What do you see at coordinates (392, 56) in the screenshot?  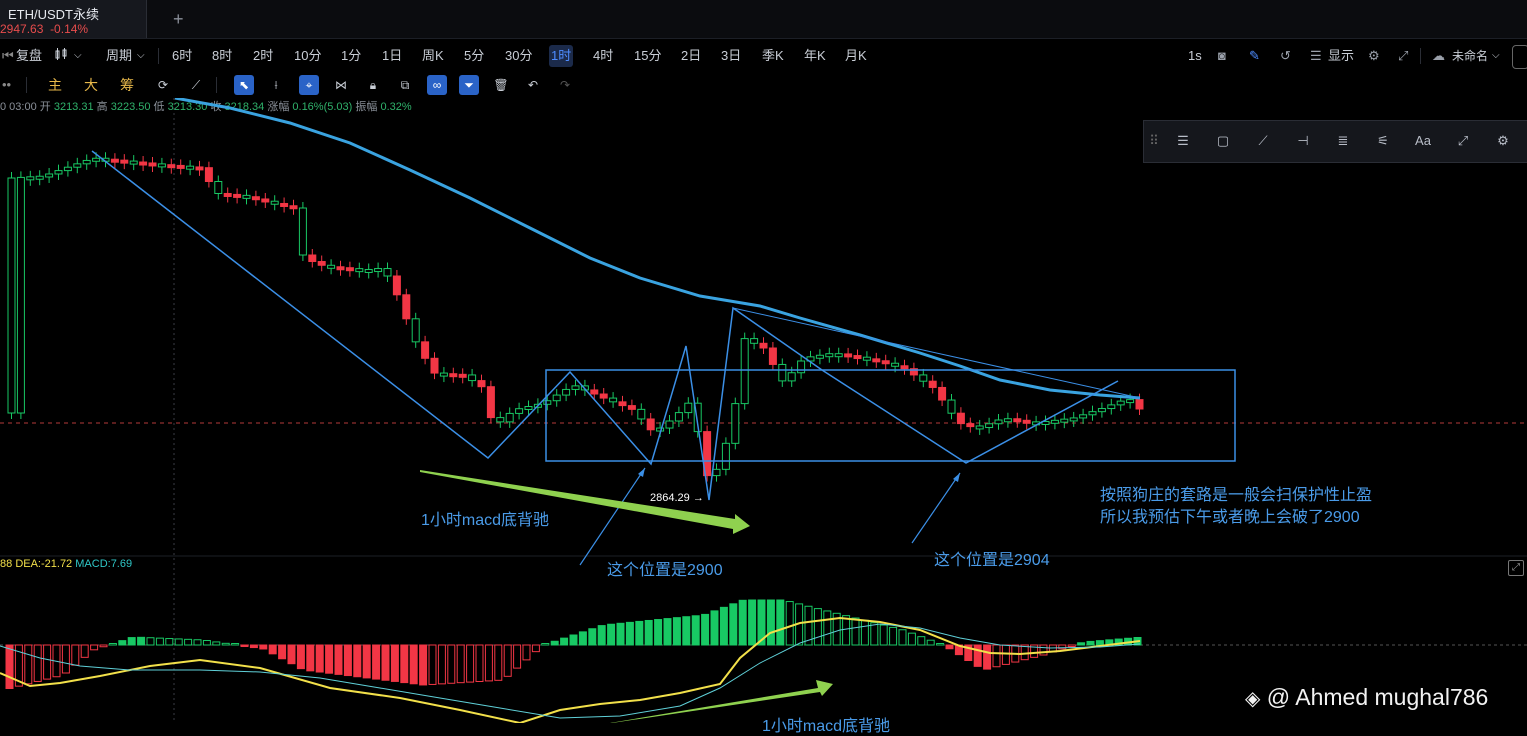 I see `interval-1d: 1日` at bounding box center [392, 56].